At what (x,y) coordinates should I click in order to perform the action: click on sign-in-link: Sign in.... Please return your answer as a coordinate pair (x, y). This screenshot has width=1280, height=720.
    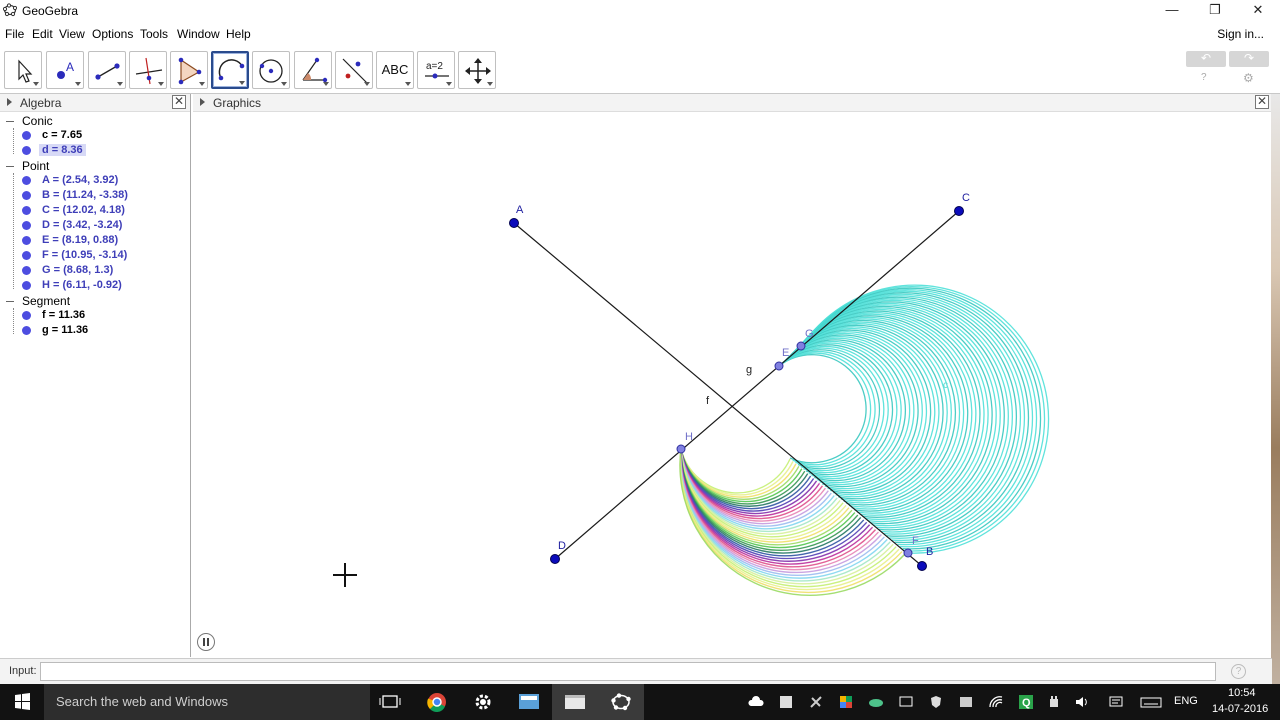
    Looking at the image, I should click on (1240, 34).